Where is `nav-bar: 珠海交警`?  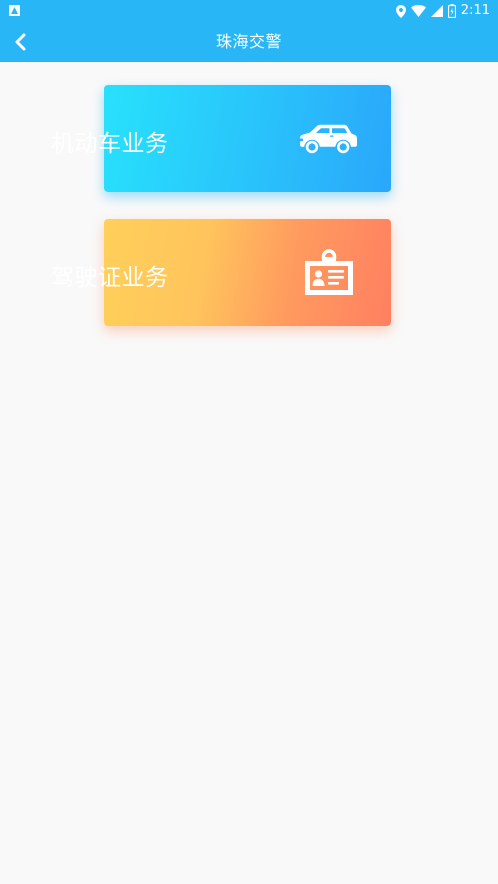 nav-bar: 珠海交警 is located at coordinates (249, 42).